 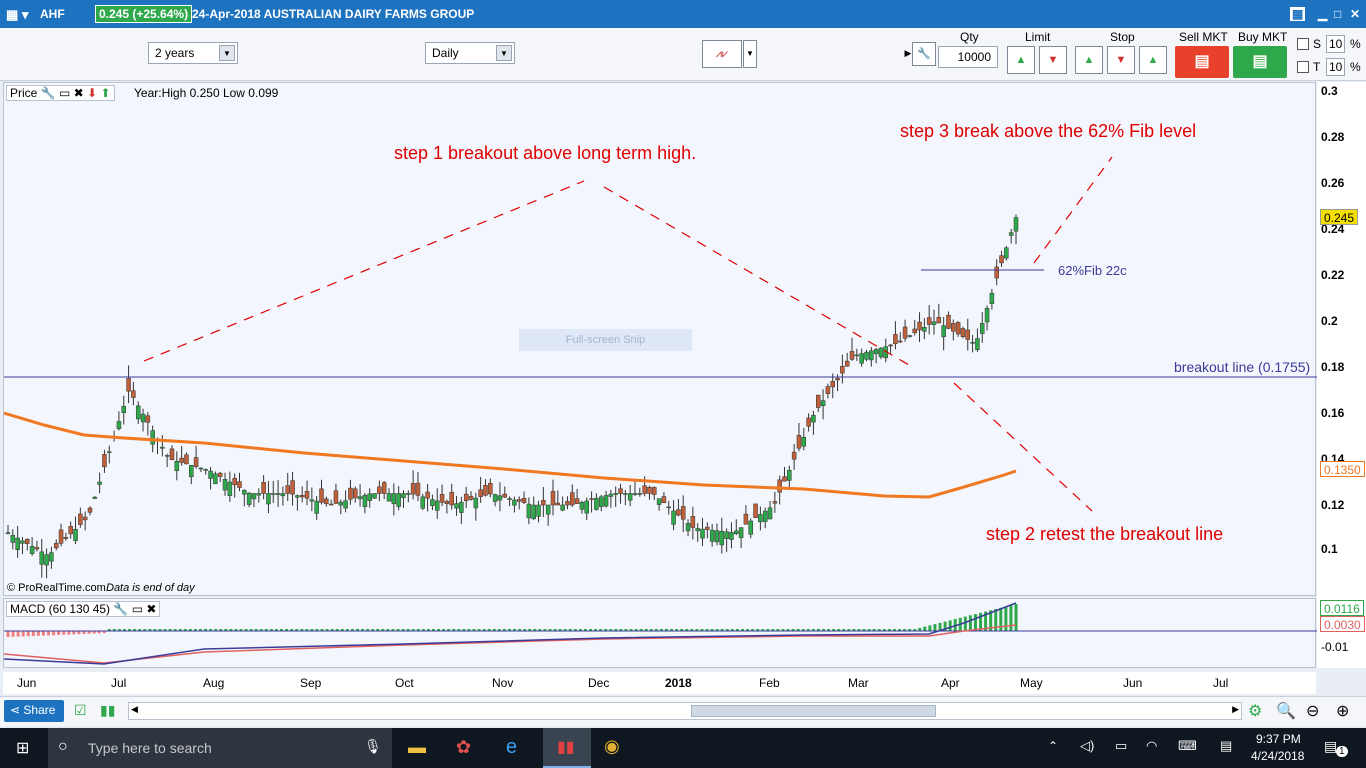 What do you see at coordinates (660, 633) in the screenshot?
I see `macd-panel: MACD (60 130 45) 🔧 ▭ ✖` at bounding box center [660, 633].